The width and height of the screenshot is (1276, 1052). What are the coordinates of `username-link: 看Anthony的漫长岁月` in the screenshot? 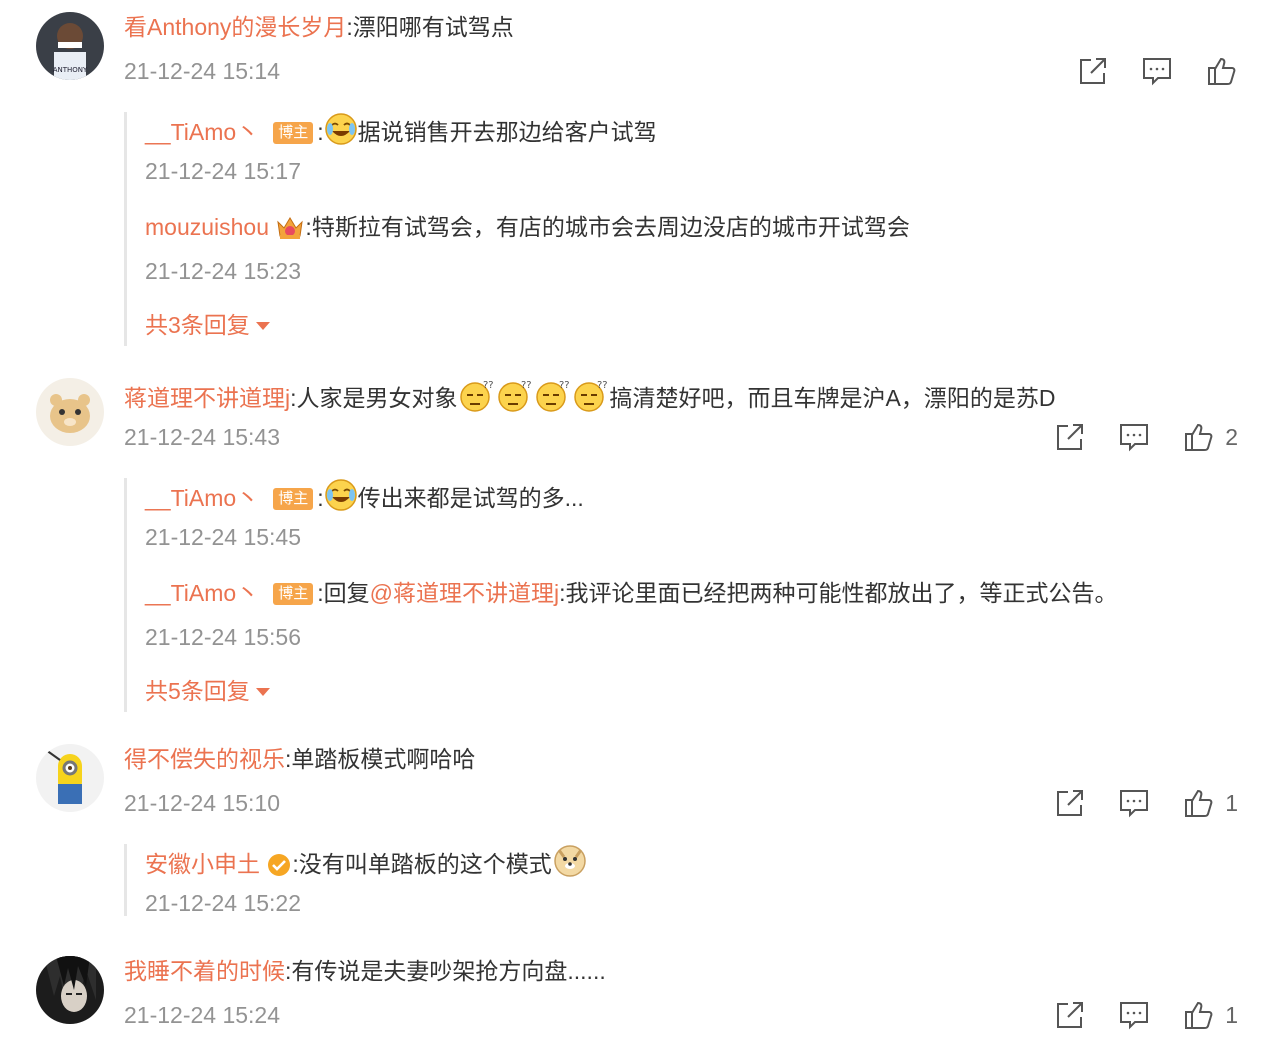 It's located at (235, 27).